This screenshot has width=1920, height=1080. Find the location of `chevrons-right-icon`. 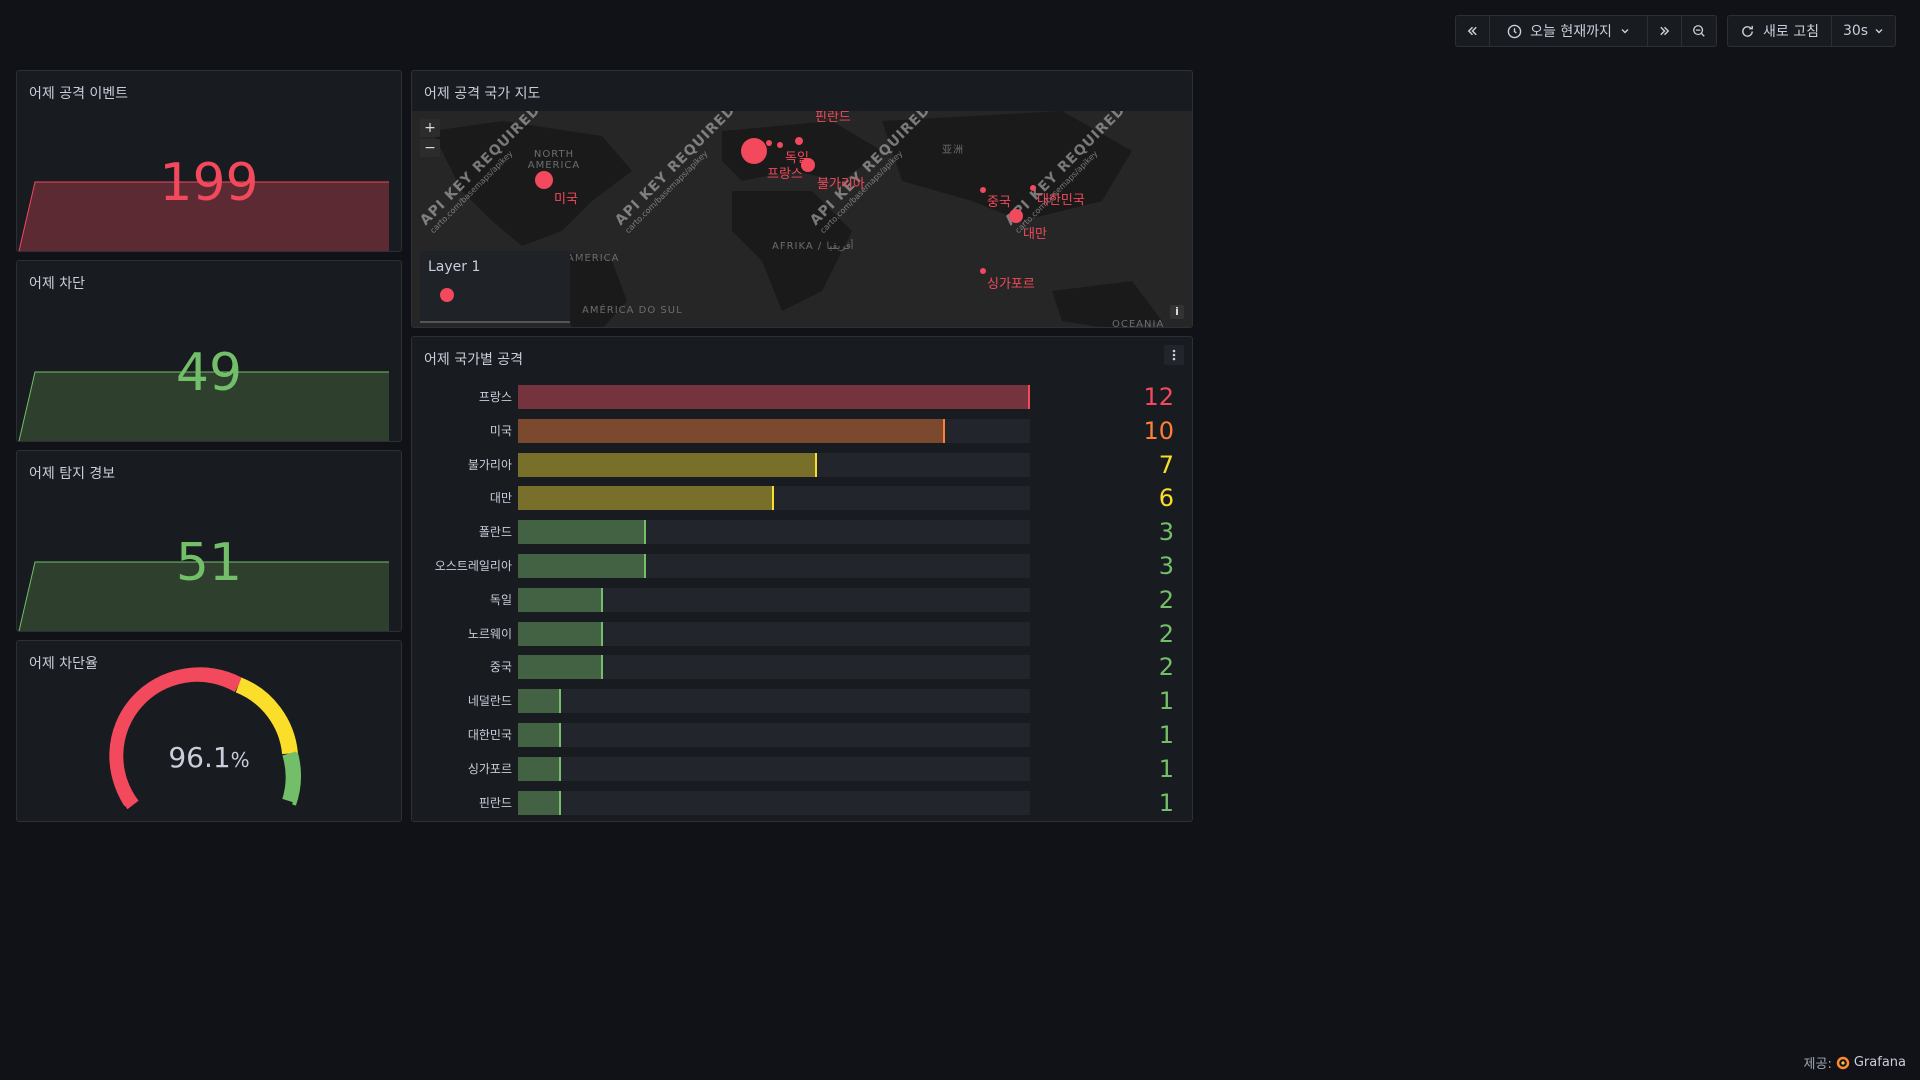

chevrons-right-icon is located at coordinates (1665, 31).